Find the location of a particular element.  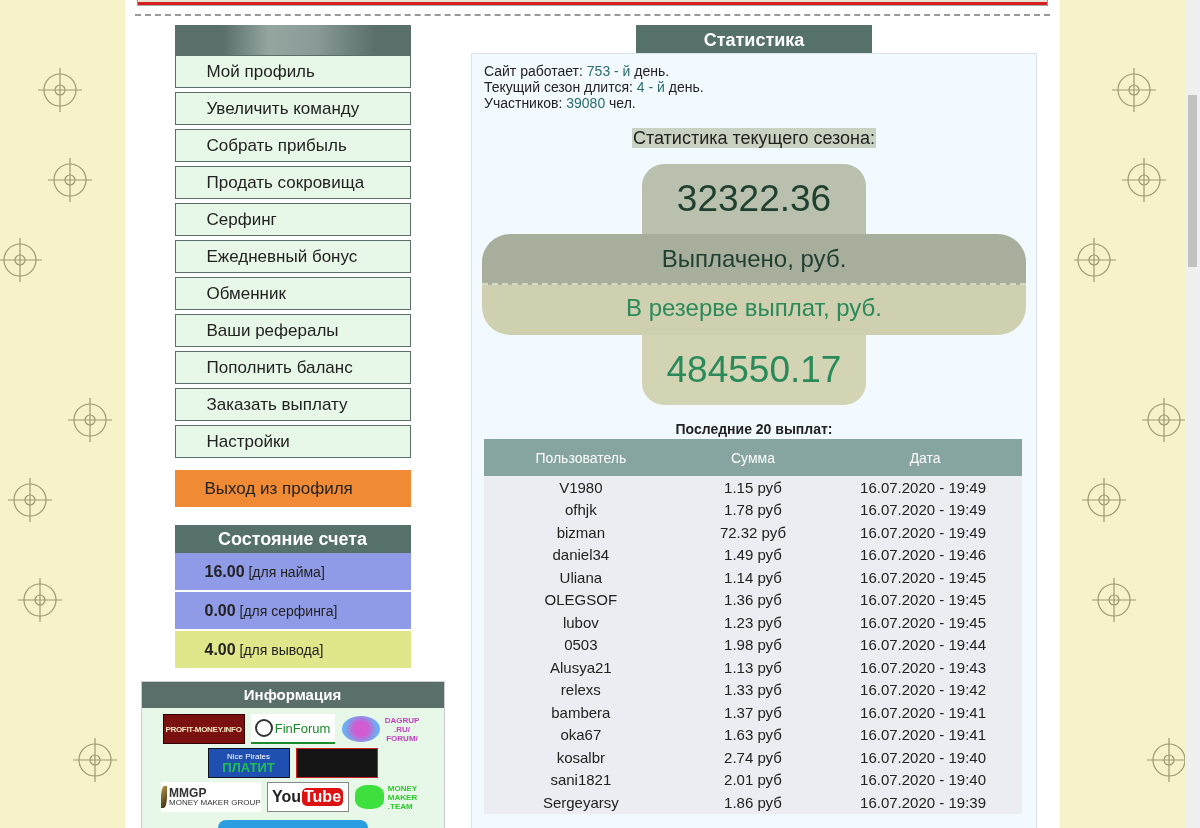

table-cell: 1.36 руб is located at coordinates (753, 599).